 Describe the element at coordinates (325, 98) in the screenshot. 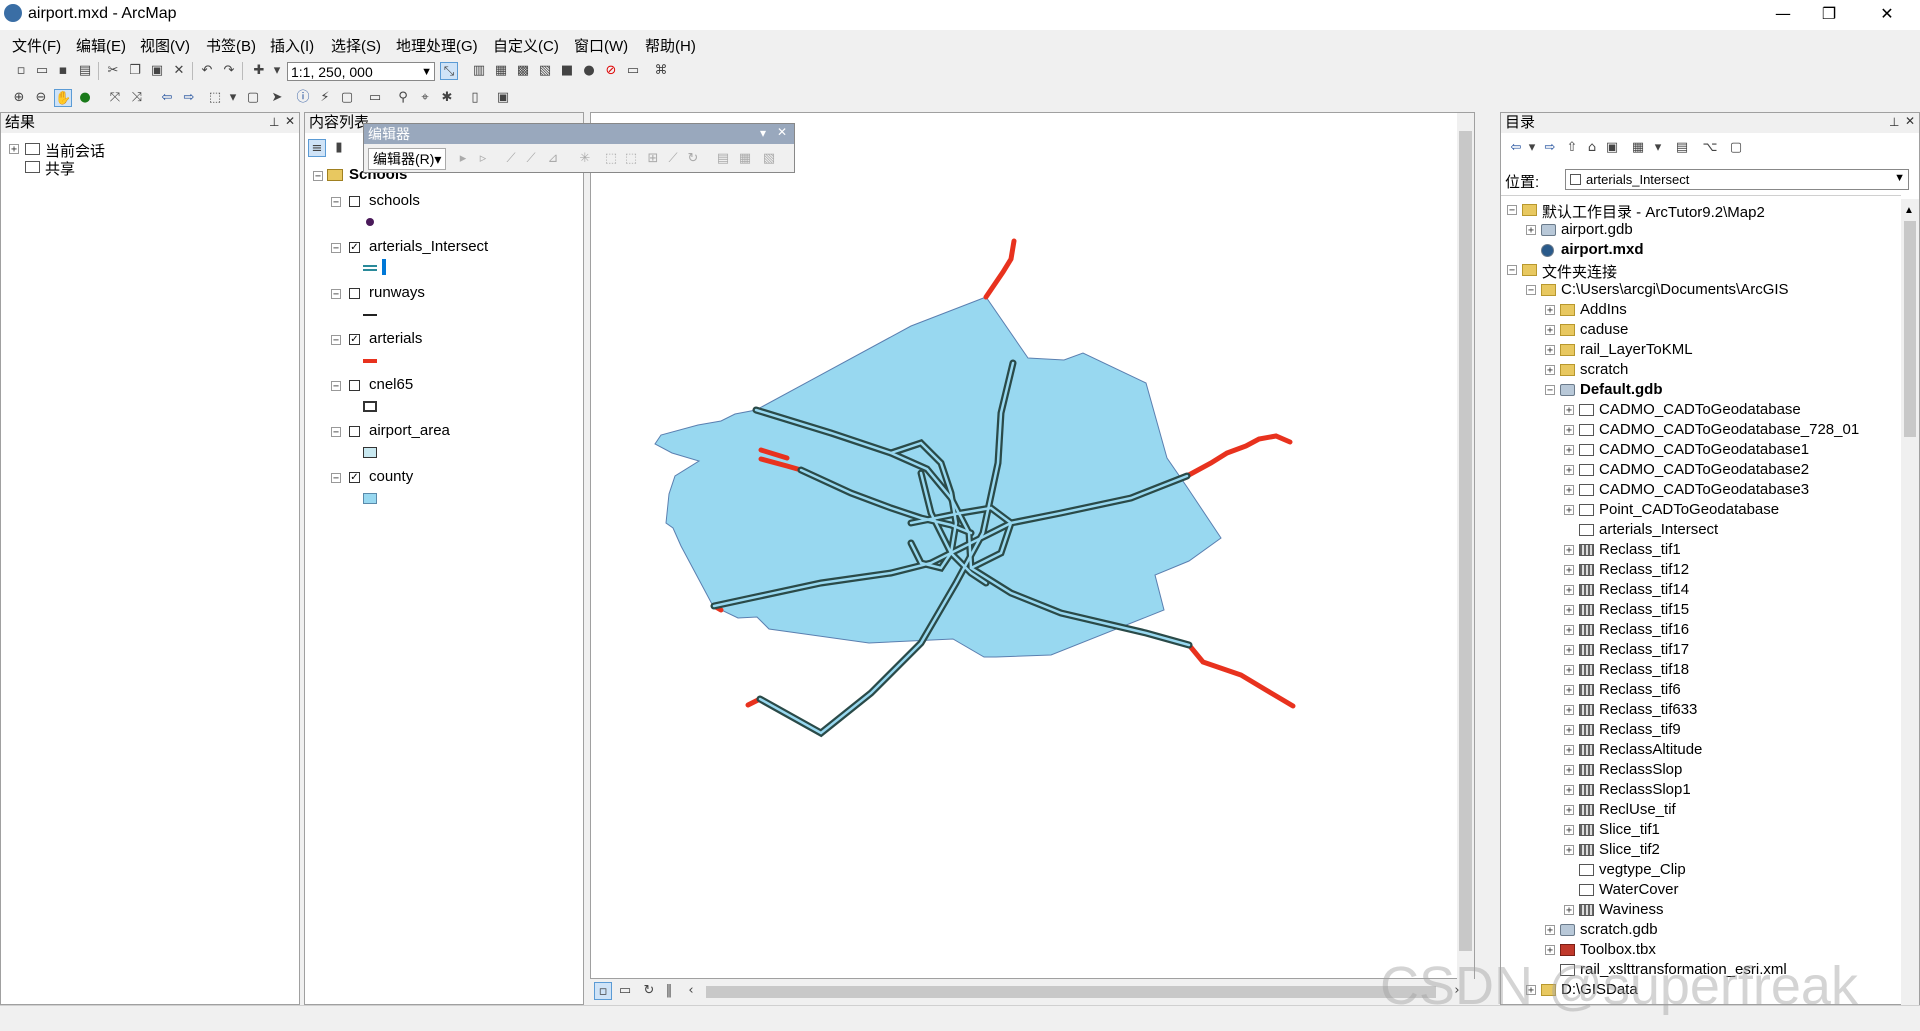

I see `hyperlink-icon: ⚡` at that location.